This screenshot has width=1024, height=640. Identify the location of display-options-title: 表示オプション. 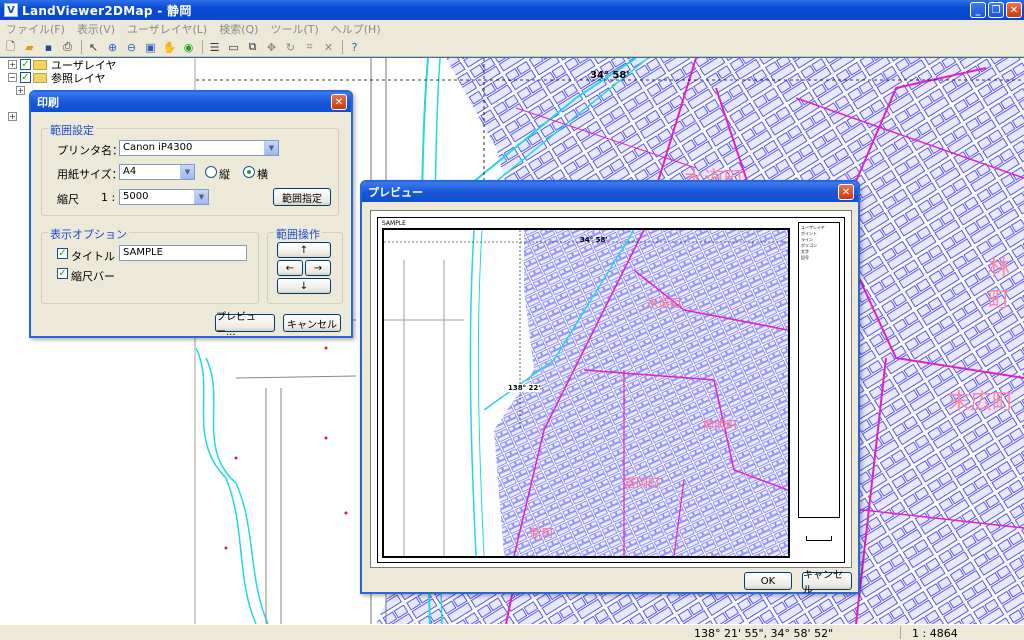
(88, 234).